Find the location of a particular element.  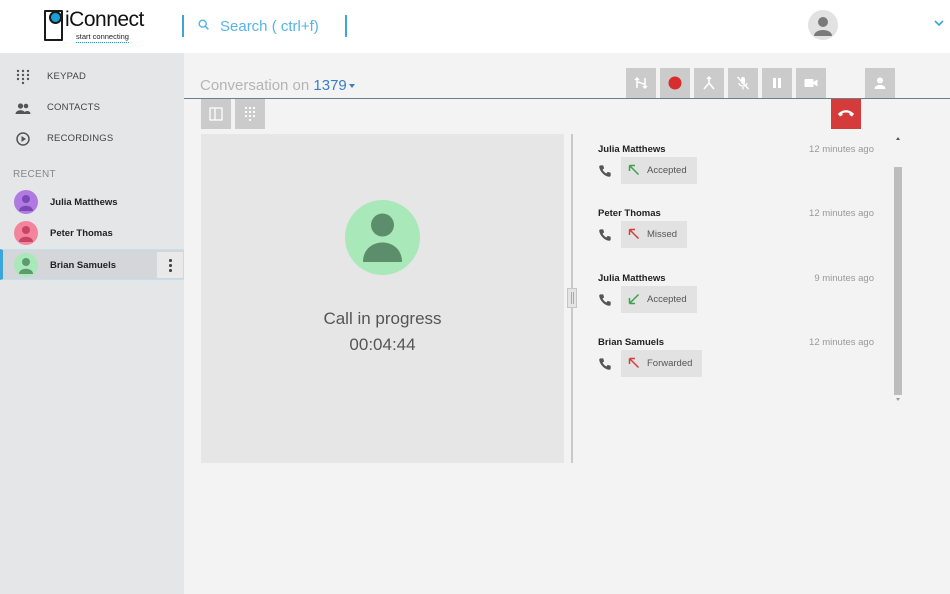

recent-item-julia-matthews: Julia Matthews is located at coordinates (92, 202).